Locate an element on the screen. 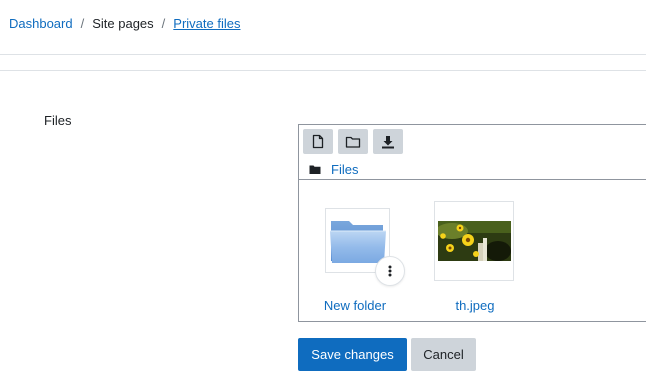  item-options-button is located at coordinates (390, 271).